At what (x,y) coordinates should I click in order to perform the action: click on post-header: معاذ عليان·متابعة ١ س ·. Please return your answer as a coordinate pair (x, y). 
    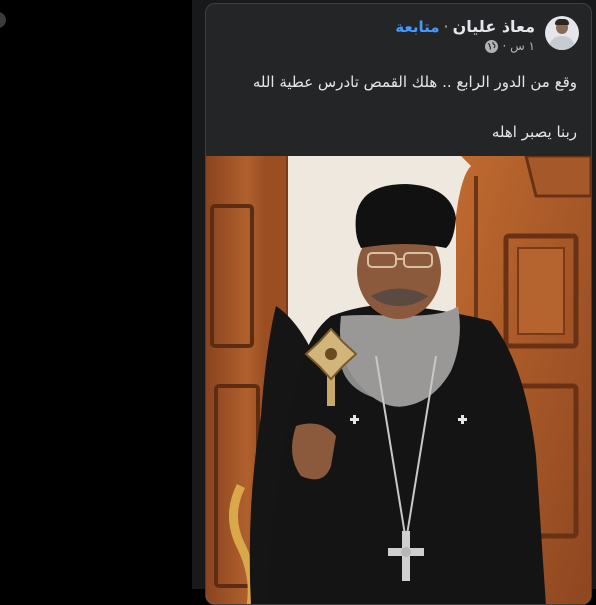
    Looking at the image, I should click on (398, 34).